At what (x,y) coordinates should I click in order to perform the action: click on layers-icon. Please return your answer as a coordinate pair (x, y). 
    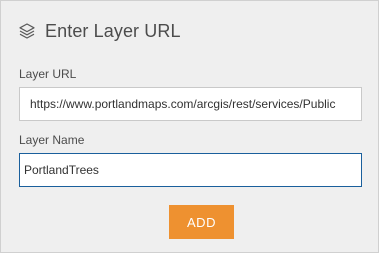
    Looking at the image, I should click on (27, 31).